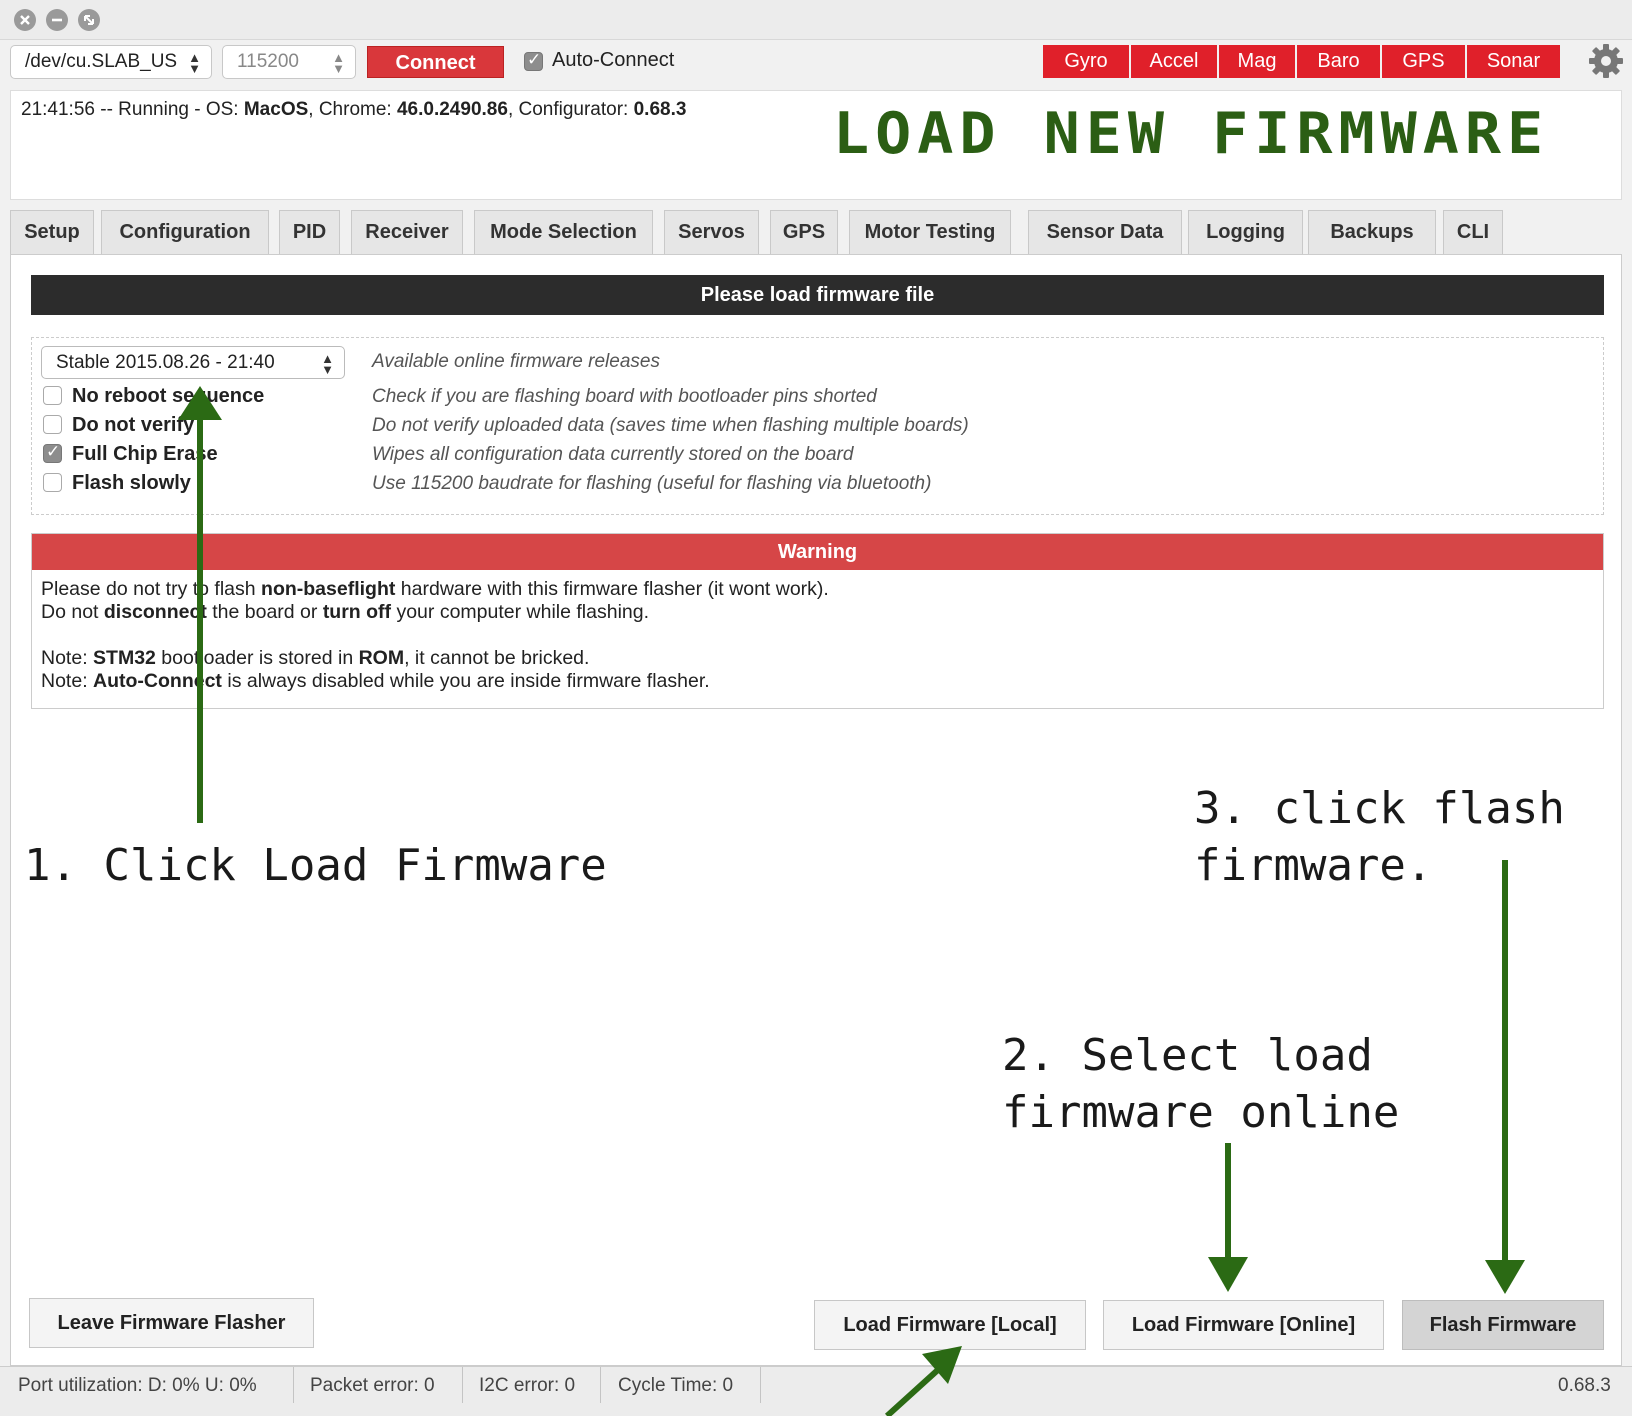 The image size is (1632, 1416). Describe the element at coordinates (1187, 1055) in the screenshot. I see `annotation-step-2-line-1: 2. Select load` at that location.